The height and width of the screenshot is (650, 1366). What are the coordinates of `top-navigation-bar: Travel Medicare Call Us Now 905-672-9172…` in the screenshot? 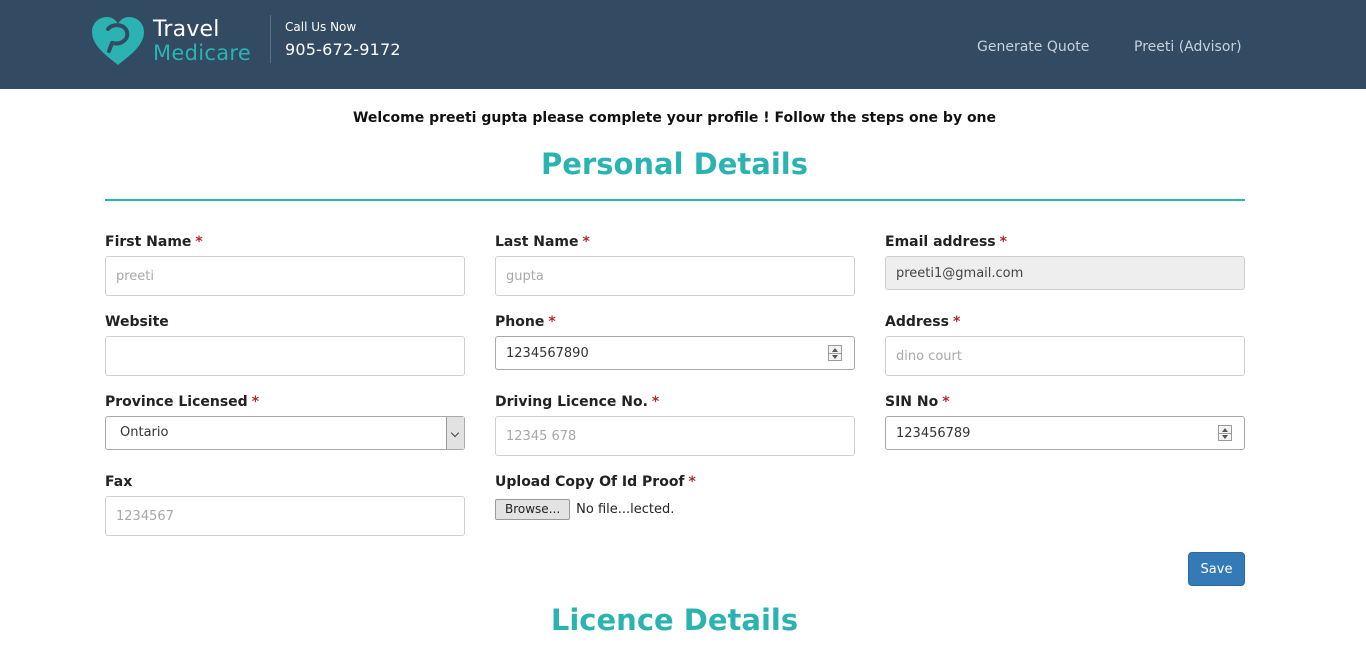 It's located at (683, 44).